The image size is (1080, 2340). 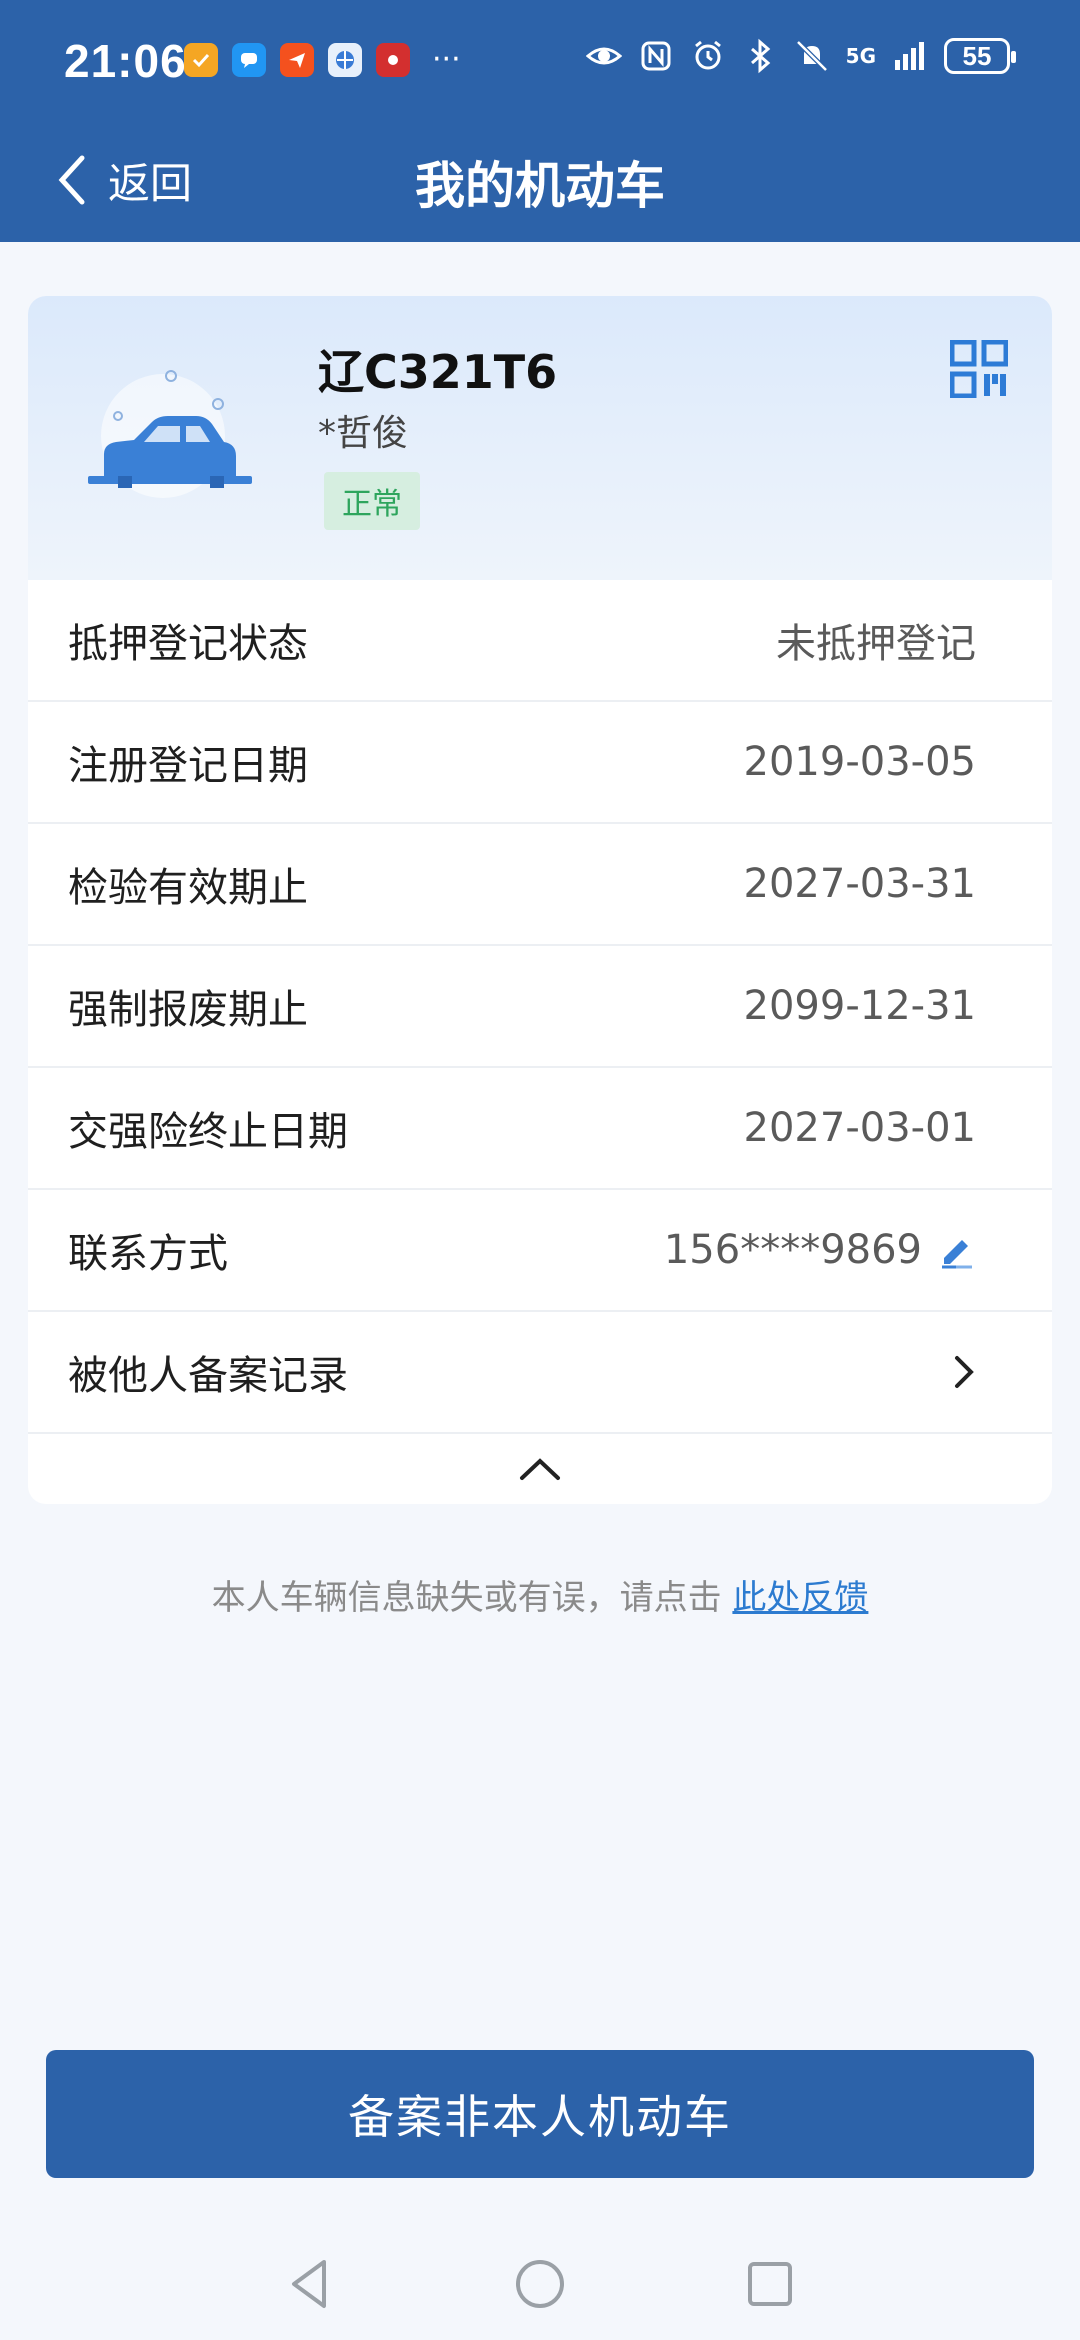 I want to click on detail-row-registration-date: 注册登记日期 2019-03-05, so click(x=540, y=763).